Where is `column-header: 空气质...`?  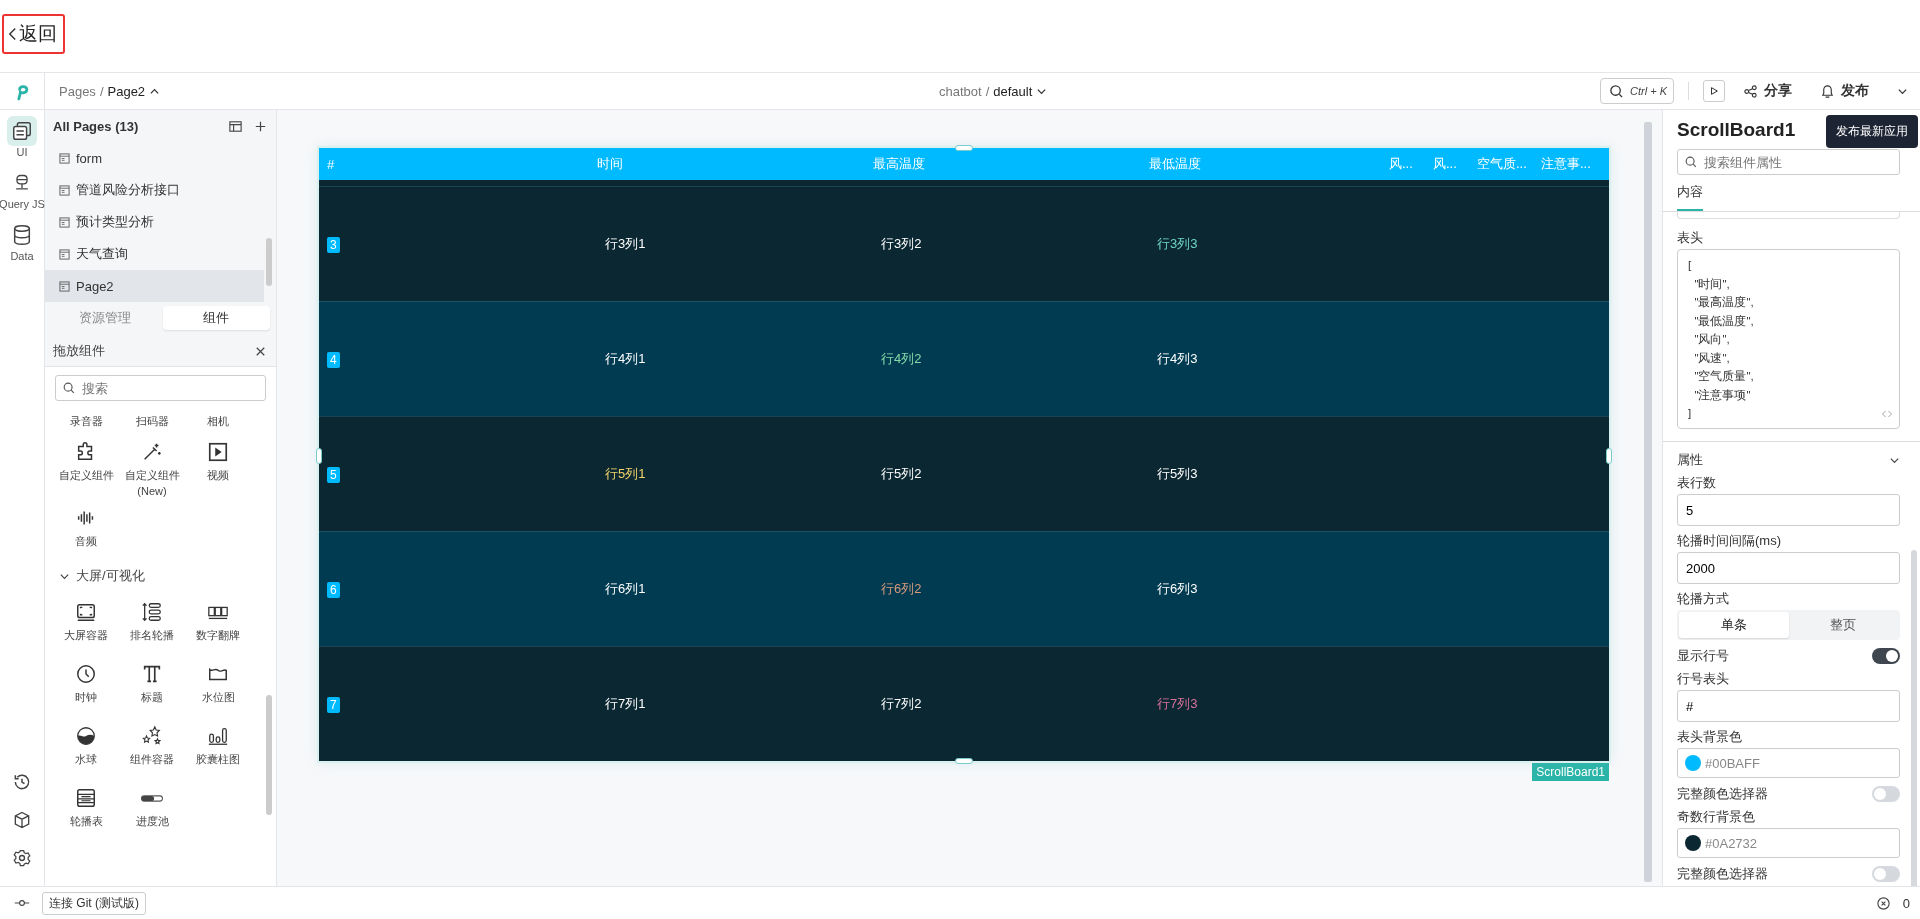
column-header: 空气质... is located at coordinates (1502, 164).